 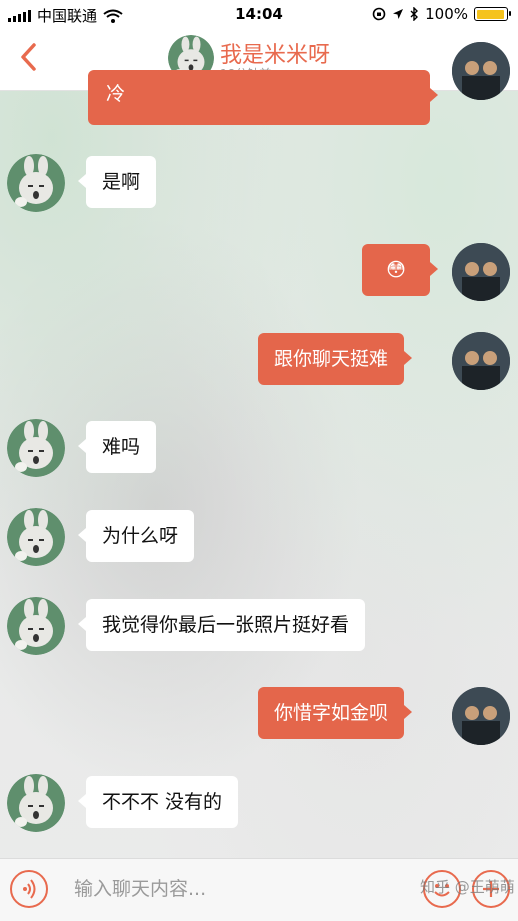 What do you see at coordinates (446, 14) in the screenshot?
I see `battery-percent: 100%` at bounding box center [446, 14].